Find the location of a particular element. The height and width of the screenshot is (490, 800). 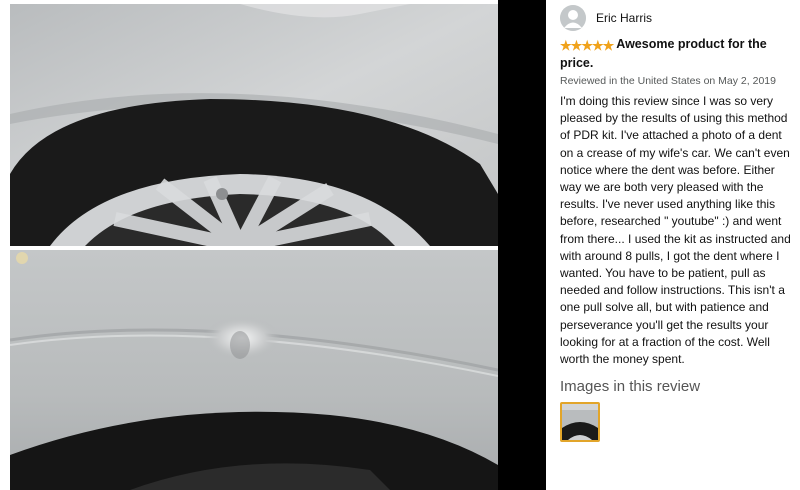

user-silhouette-icon is located at coordinates (573, 18).